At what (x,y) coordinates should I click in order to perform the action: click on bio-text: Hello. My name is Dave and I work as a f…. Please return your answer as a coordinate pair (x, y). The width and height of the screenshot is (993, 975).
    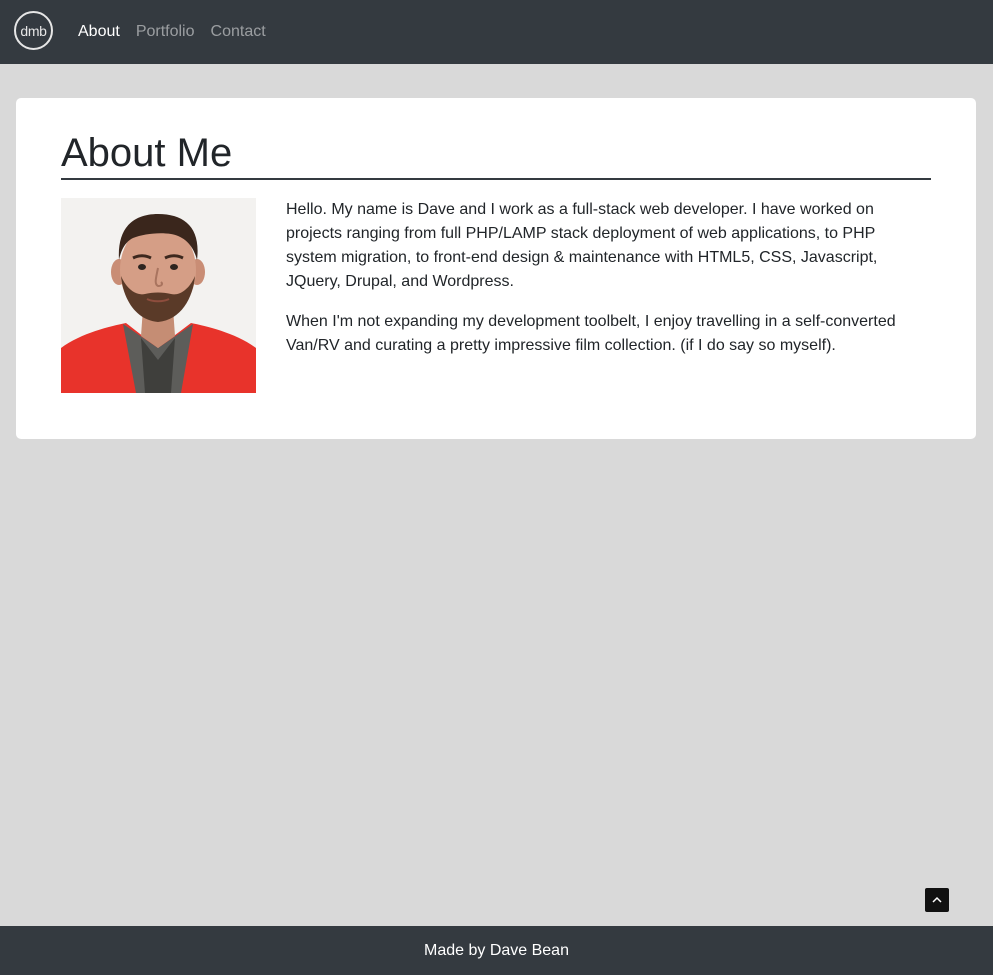
    Looking at the image, I should click on (606, 286).